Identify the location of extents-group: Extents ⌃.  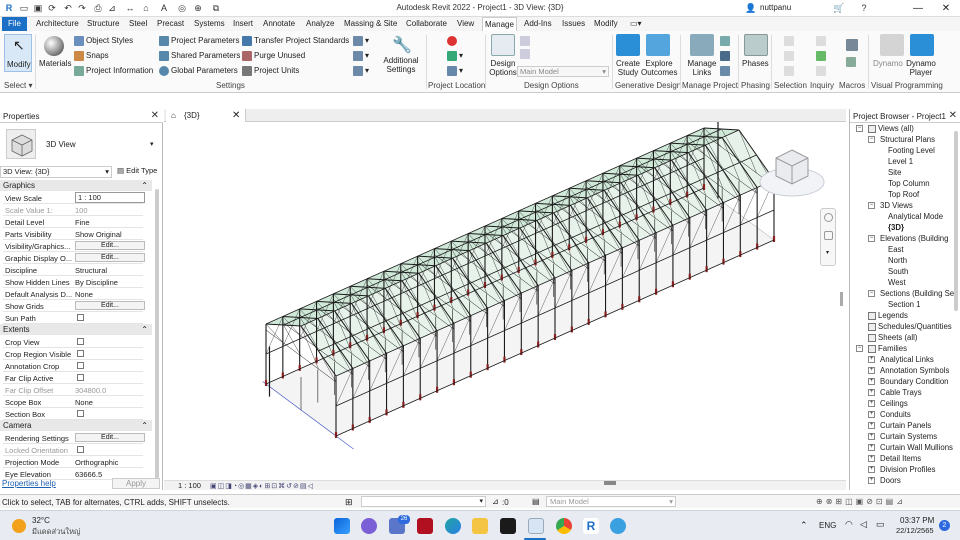
(76, 329).